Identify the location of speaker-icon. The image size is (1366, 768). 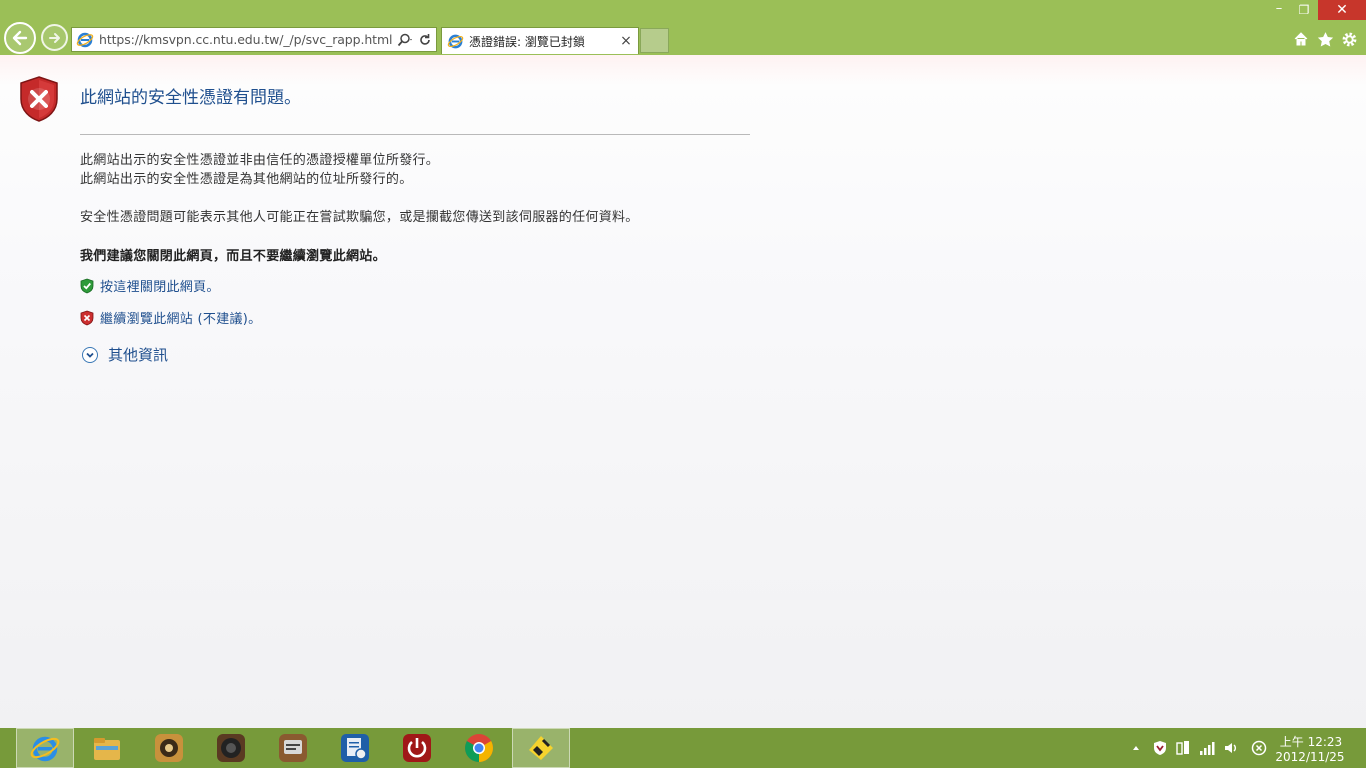
(231, 748).